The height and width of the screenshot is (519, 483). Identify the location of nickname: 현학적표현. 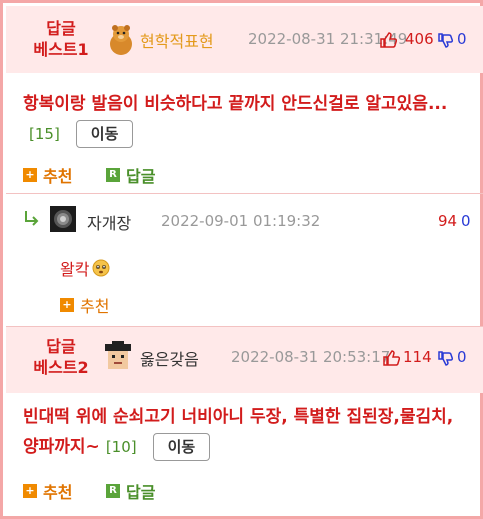
(177, 40).